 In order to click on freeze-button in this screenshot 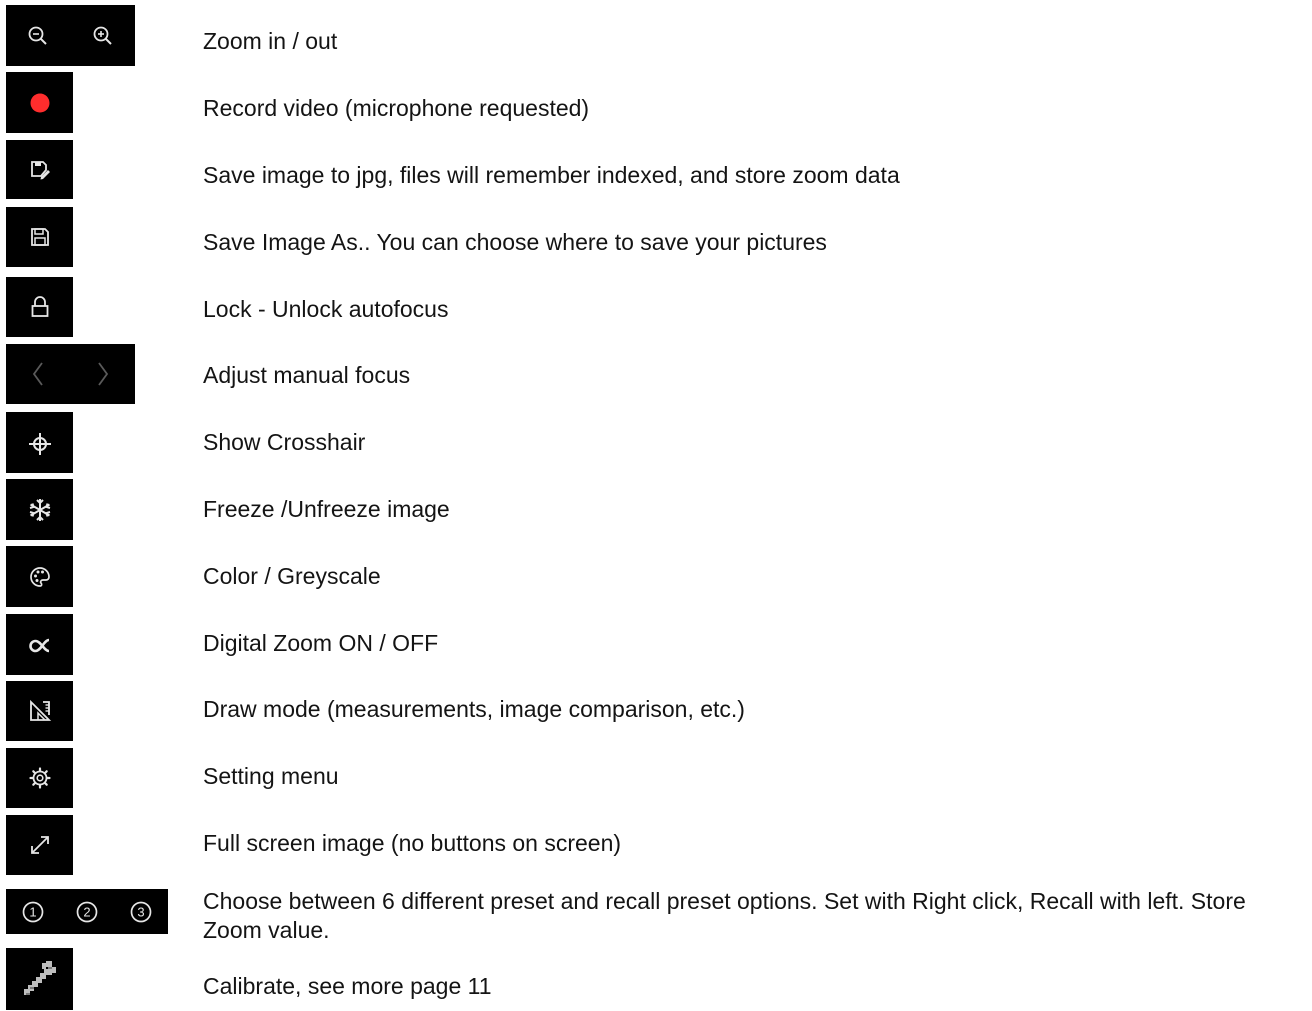, I will do `click(39, 509)`.